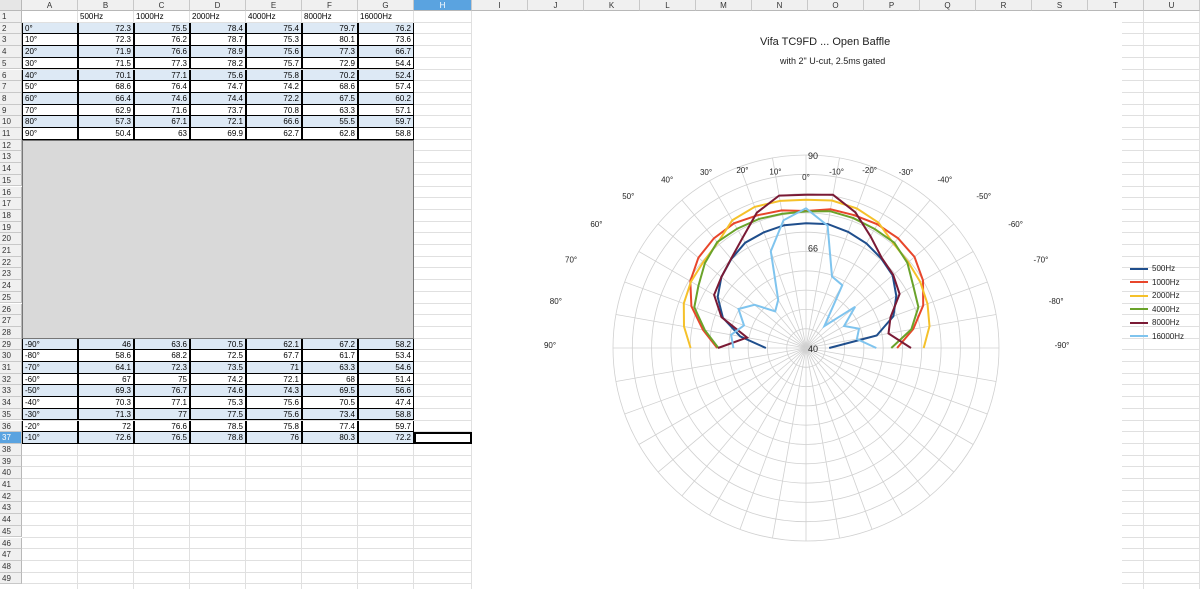 The height and width of the screenshot is (589, 1200). I want to click on value-cell: 54.6, so click(386, 368).